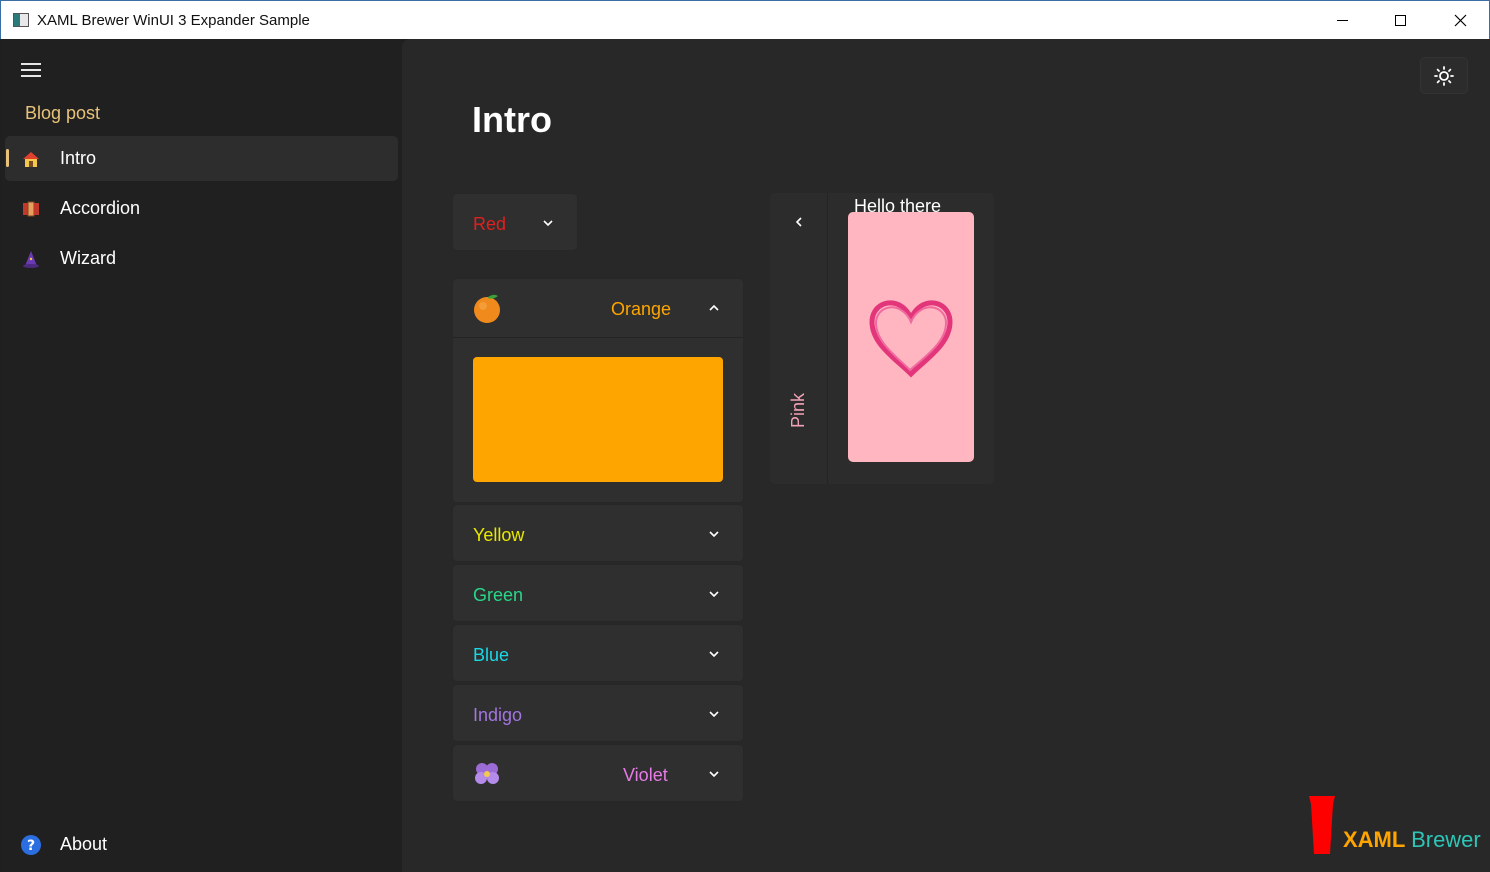  I want to click on nav-item-intro: Intro, so click(201, 158).